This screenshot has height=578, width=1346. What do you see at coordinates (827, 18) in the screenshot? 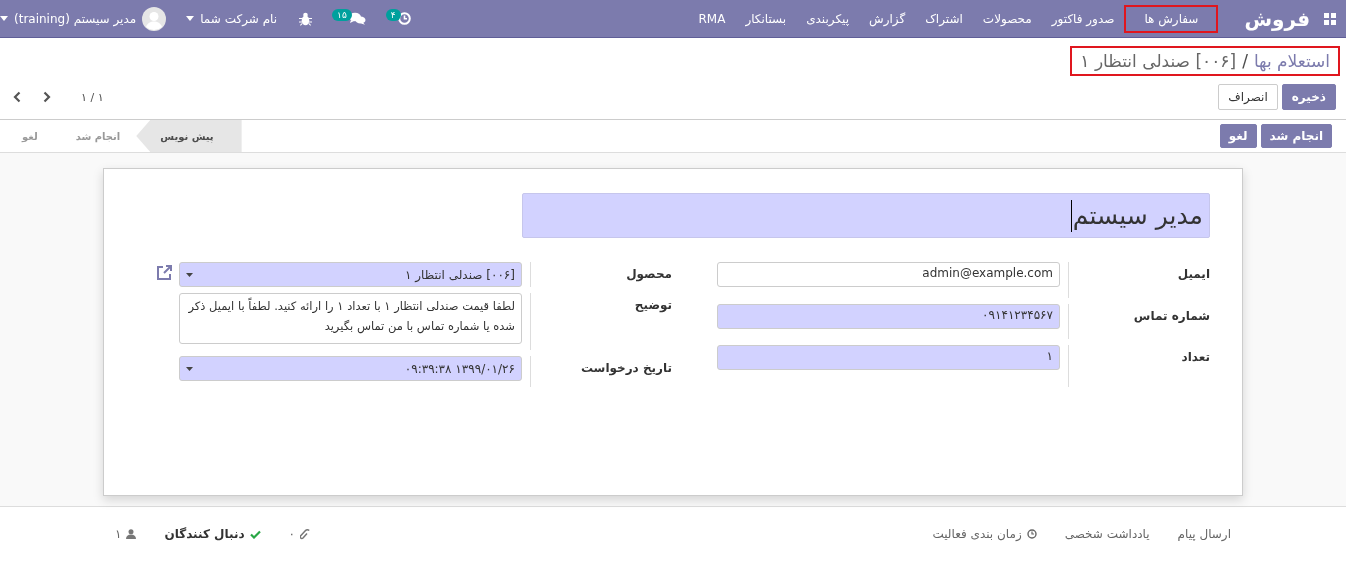
I see `menu-item: پیکربندی` at bounding box center [827, 18].